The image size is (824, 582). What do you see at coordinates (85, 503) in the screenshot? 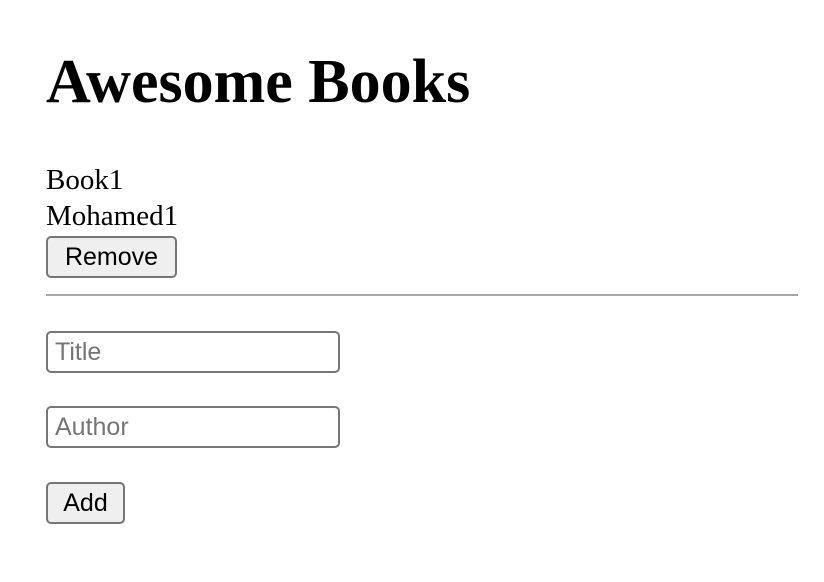
I see `add-button: Add` at bounding box center [85, 503].